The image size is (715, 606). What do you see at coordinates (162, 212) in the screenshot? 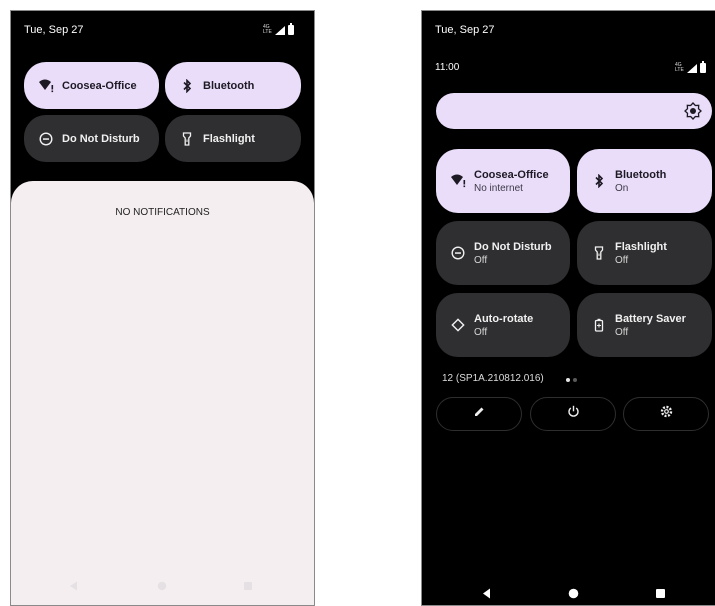
I see `no-notifications-text: NO NOTIFICATIONS` at bounding box center [162, 212].